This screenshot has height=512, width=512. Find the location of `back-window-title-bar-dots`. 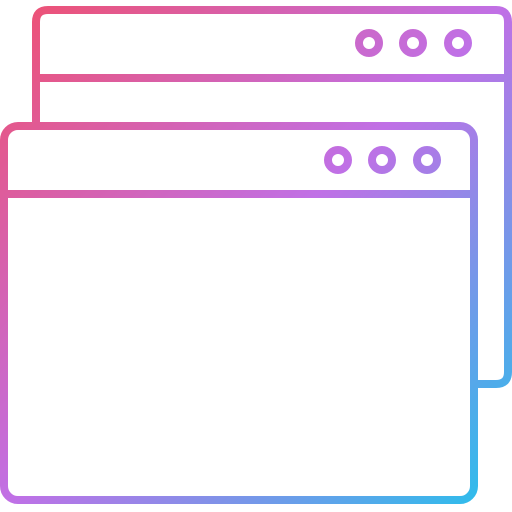

back-window-title-bar-dots is located at coordinates (413, 43).